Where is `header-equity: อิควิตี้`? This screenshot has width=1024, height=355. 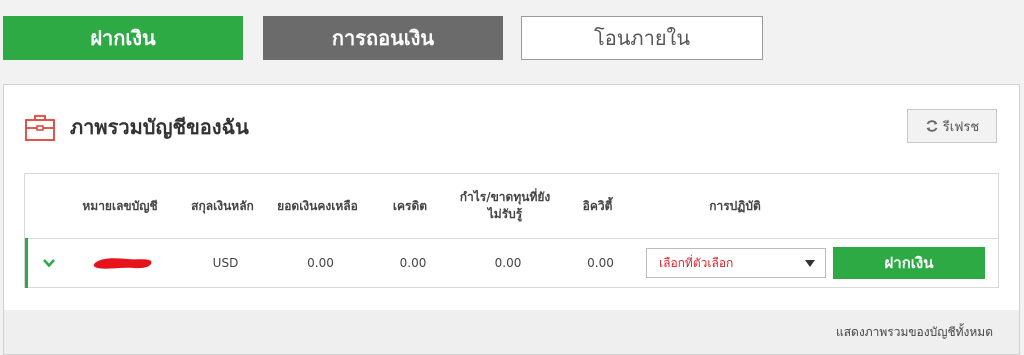
header-equity: อิควิตี้ is located at coordinates (597, 205).